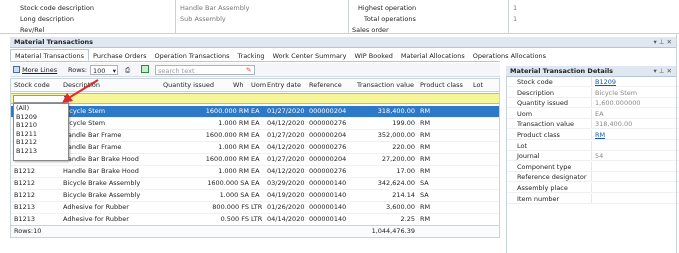 This screenshot has height=253, width=679. What do you see at coordinates (251, 56) in the screenshot?
I see `tab-tracking: Tracking` at bounding box center [251, 56].